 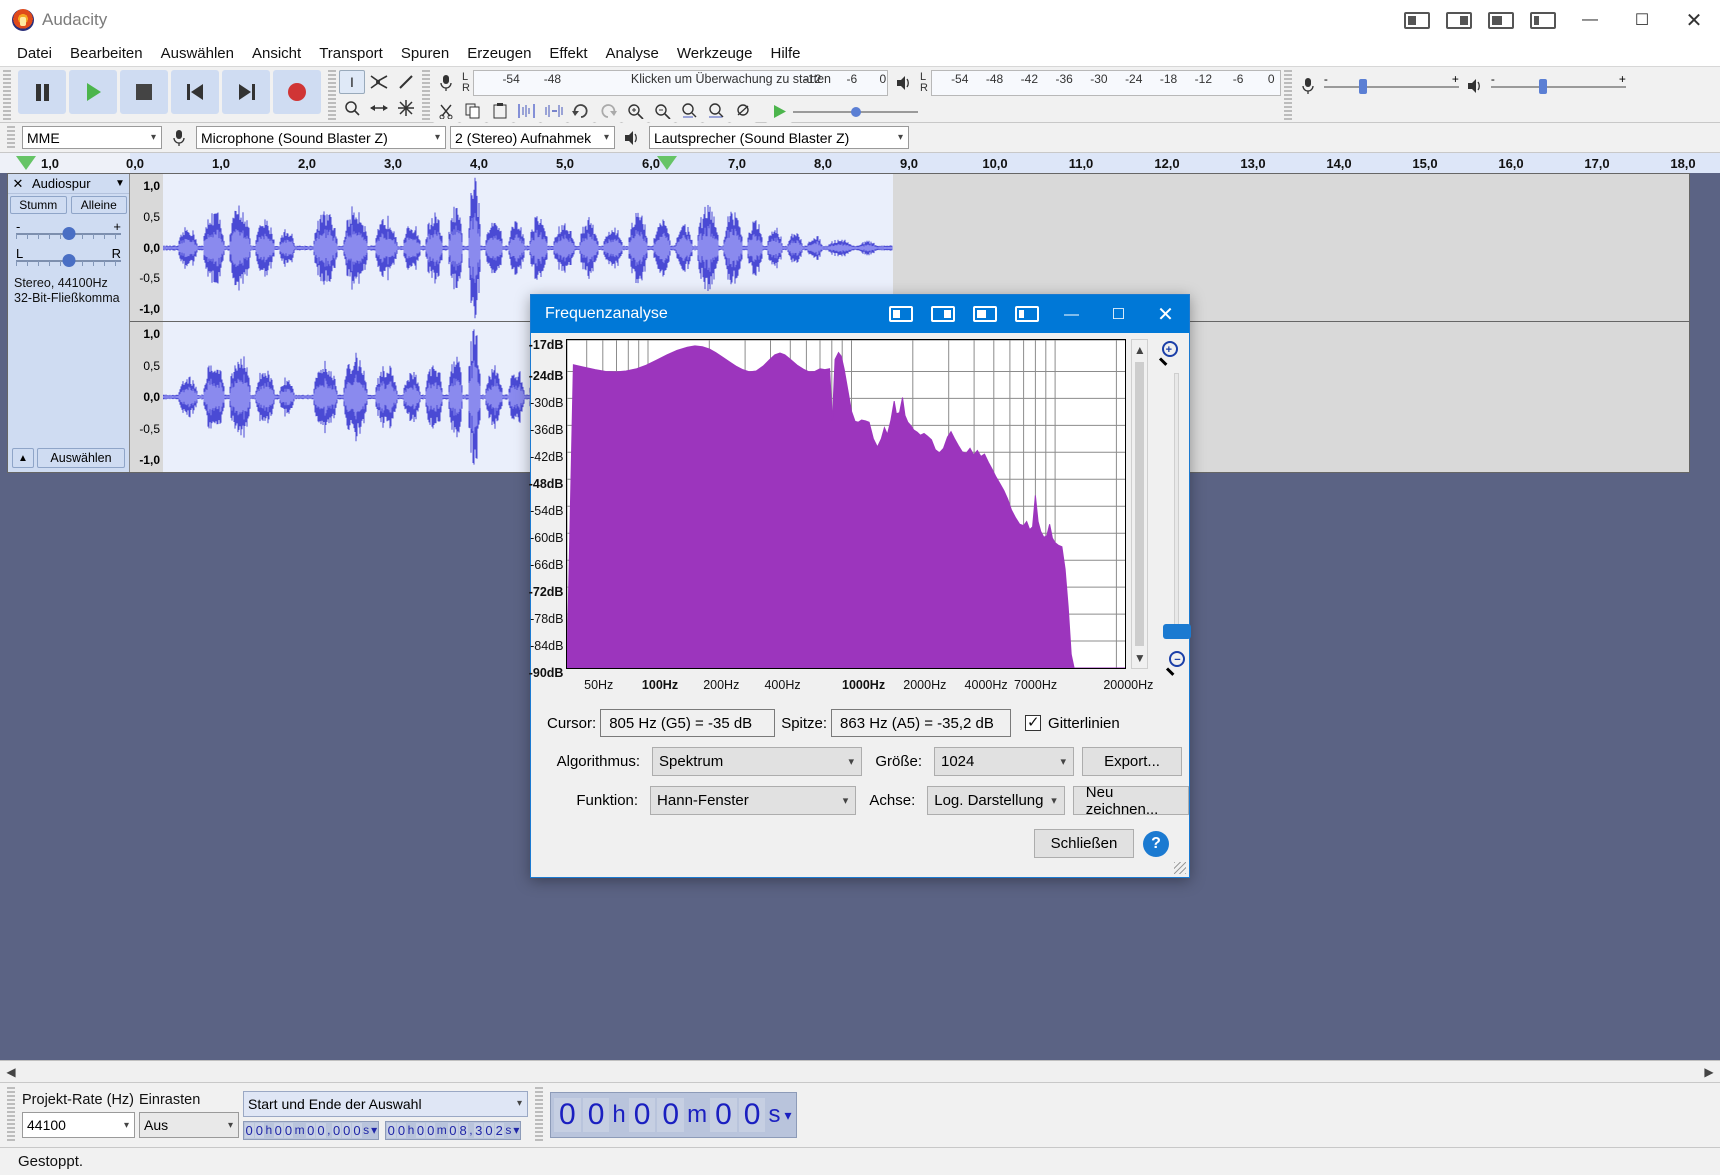 I want to click on recording-channels-select: 2 (Stereo) Aufnahmek ▾, so click(x=532, y=137).